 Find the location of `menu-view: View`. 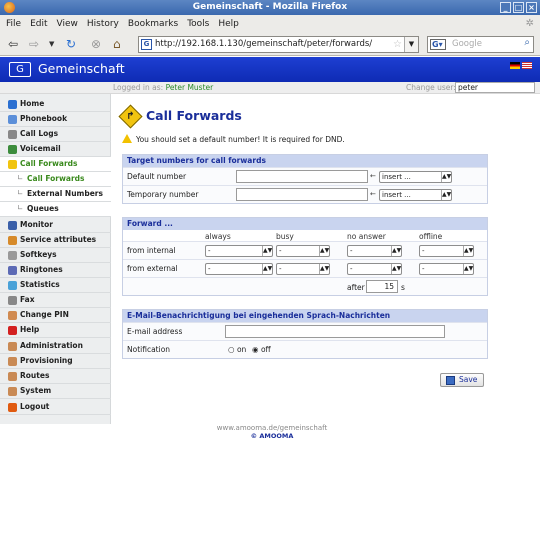

menu-view: View is located at coordinates (67, 24).